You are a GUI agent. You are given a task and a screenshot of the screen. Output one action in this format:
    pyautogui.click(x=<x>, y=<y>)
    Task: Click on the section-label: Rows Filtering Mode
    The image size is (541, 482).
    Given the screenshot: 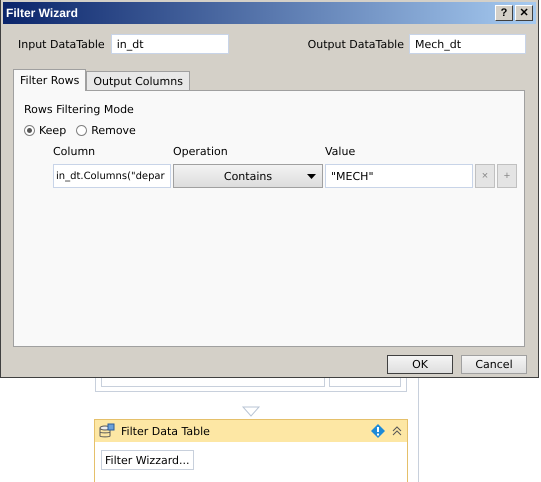 What is the action you would take?
    pyautogui.click(x=79, y=109)
    